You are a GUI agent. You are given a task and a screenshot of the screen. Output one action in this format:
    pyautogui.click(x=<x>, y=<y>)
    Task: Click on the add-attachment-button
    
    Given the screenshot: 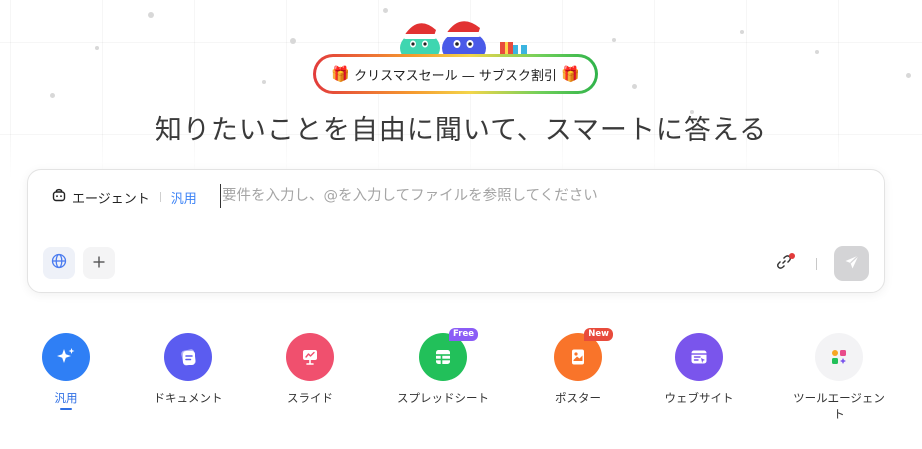 What is the action you would take?
    pyautogui.click(x=99, y=263)
    